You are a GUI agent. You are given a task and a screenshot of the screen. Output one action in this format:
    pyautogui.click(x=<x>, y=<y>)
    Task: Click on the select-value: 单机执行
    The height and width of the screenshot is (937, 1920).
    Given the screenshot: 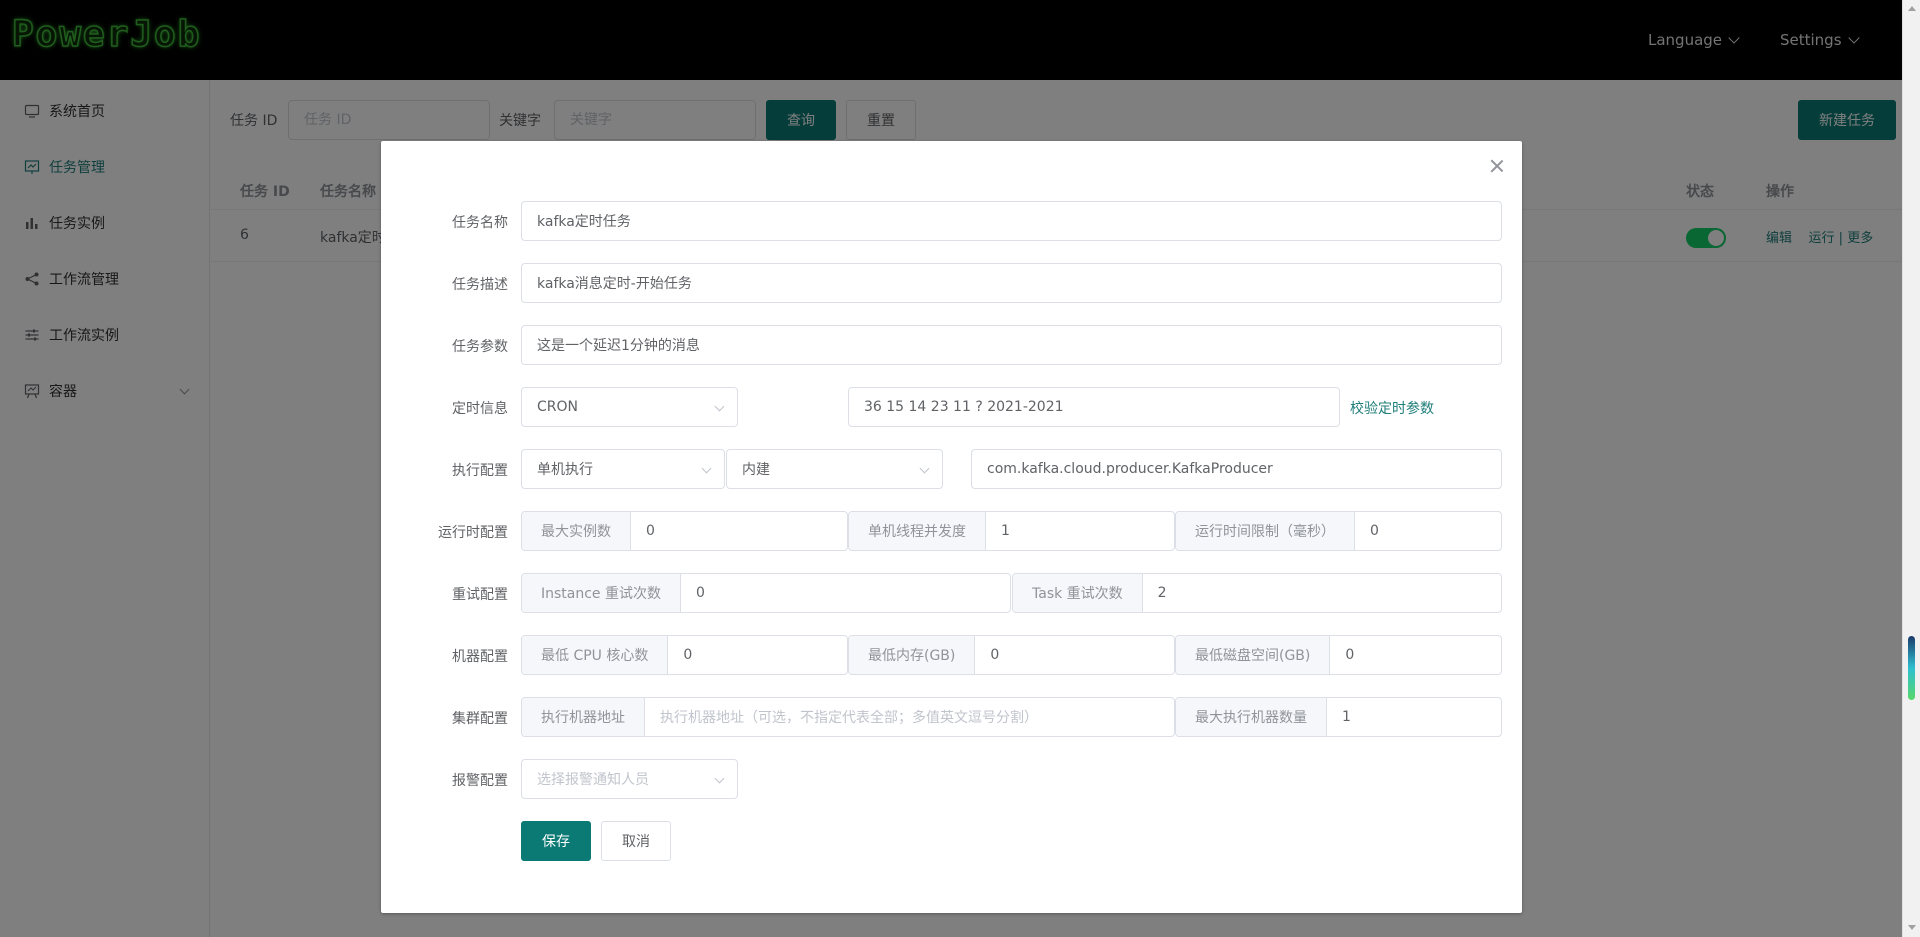 What is the action you would take?
    pyautogui.click(x=565, y=470)
    